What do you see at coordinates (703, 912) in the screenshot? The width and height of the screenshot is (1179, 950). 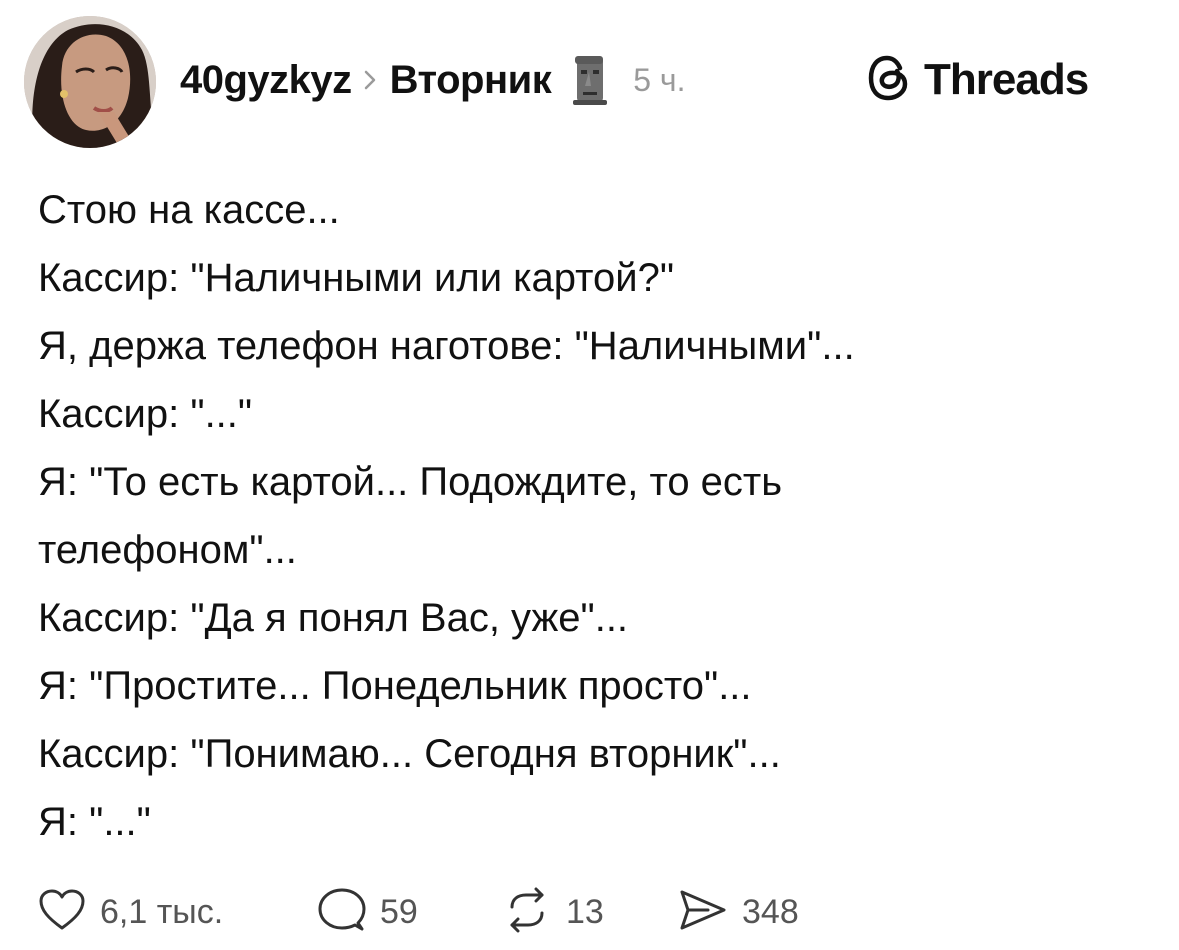 I see `send-icon` at bounding box center [703, 912].